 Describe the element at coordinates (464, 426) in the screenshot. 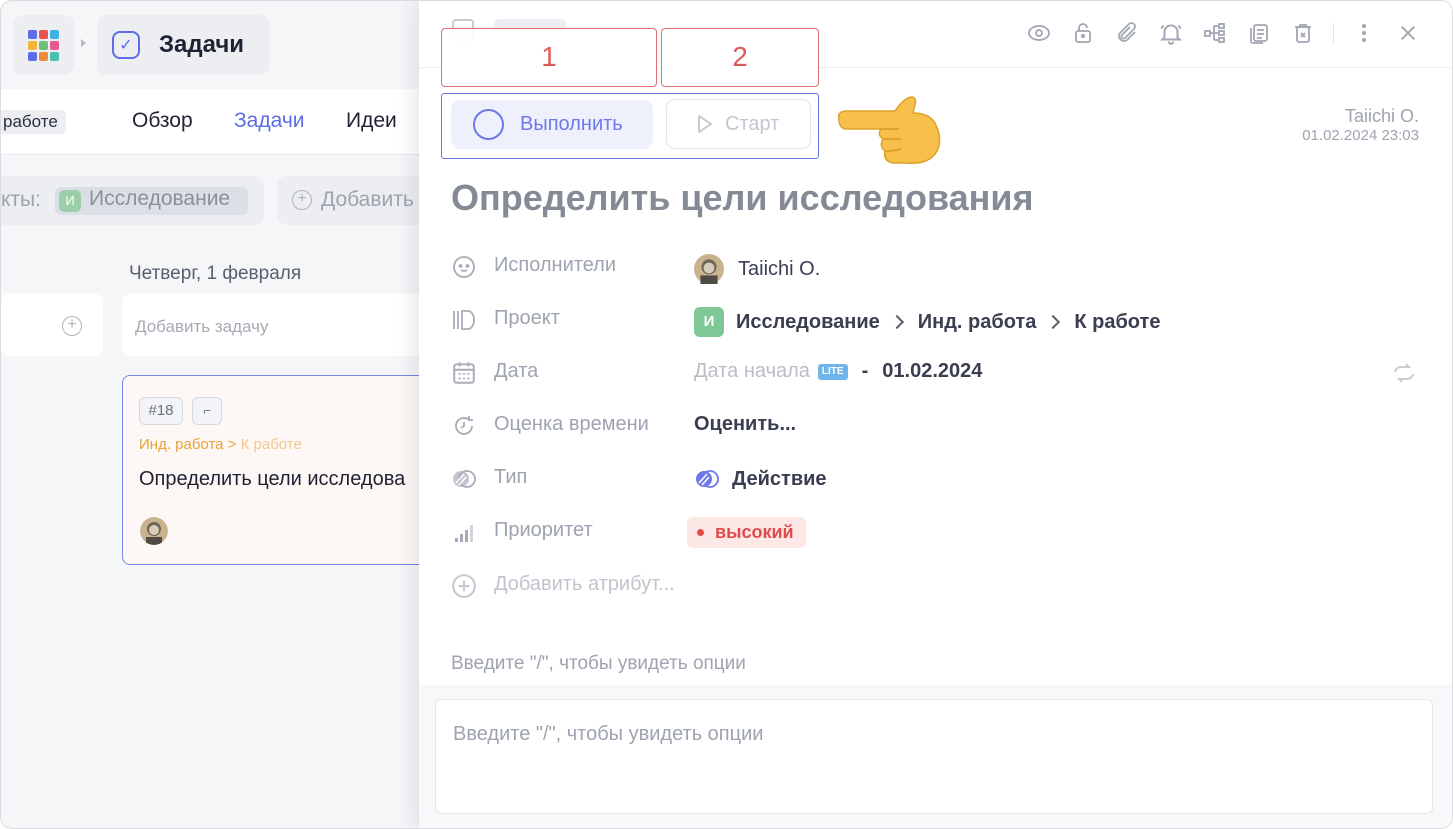

I see `timer-icon` at that location.